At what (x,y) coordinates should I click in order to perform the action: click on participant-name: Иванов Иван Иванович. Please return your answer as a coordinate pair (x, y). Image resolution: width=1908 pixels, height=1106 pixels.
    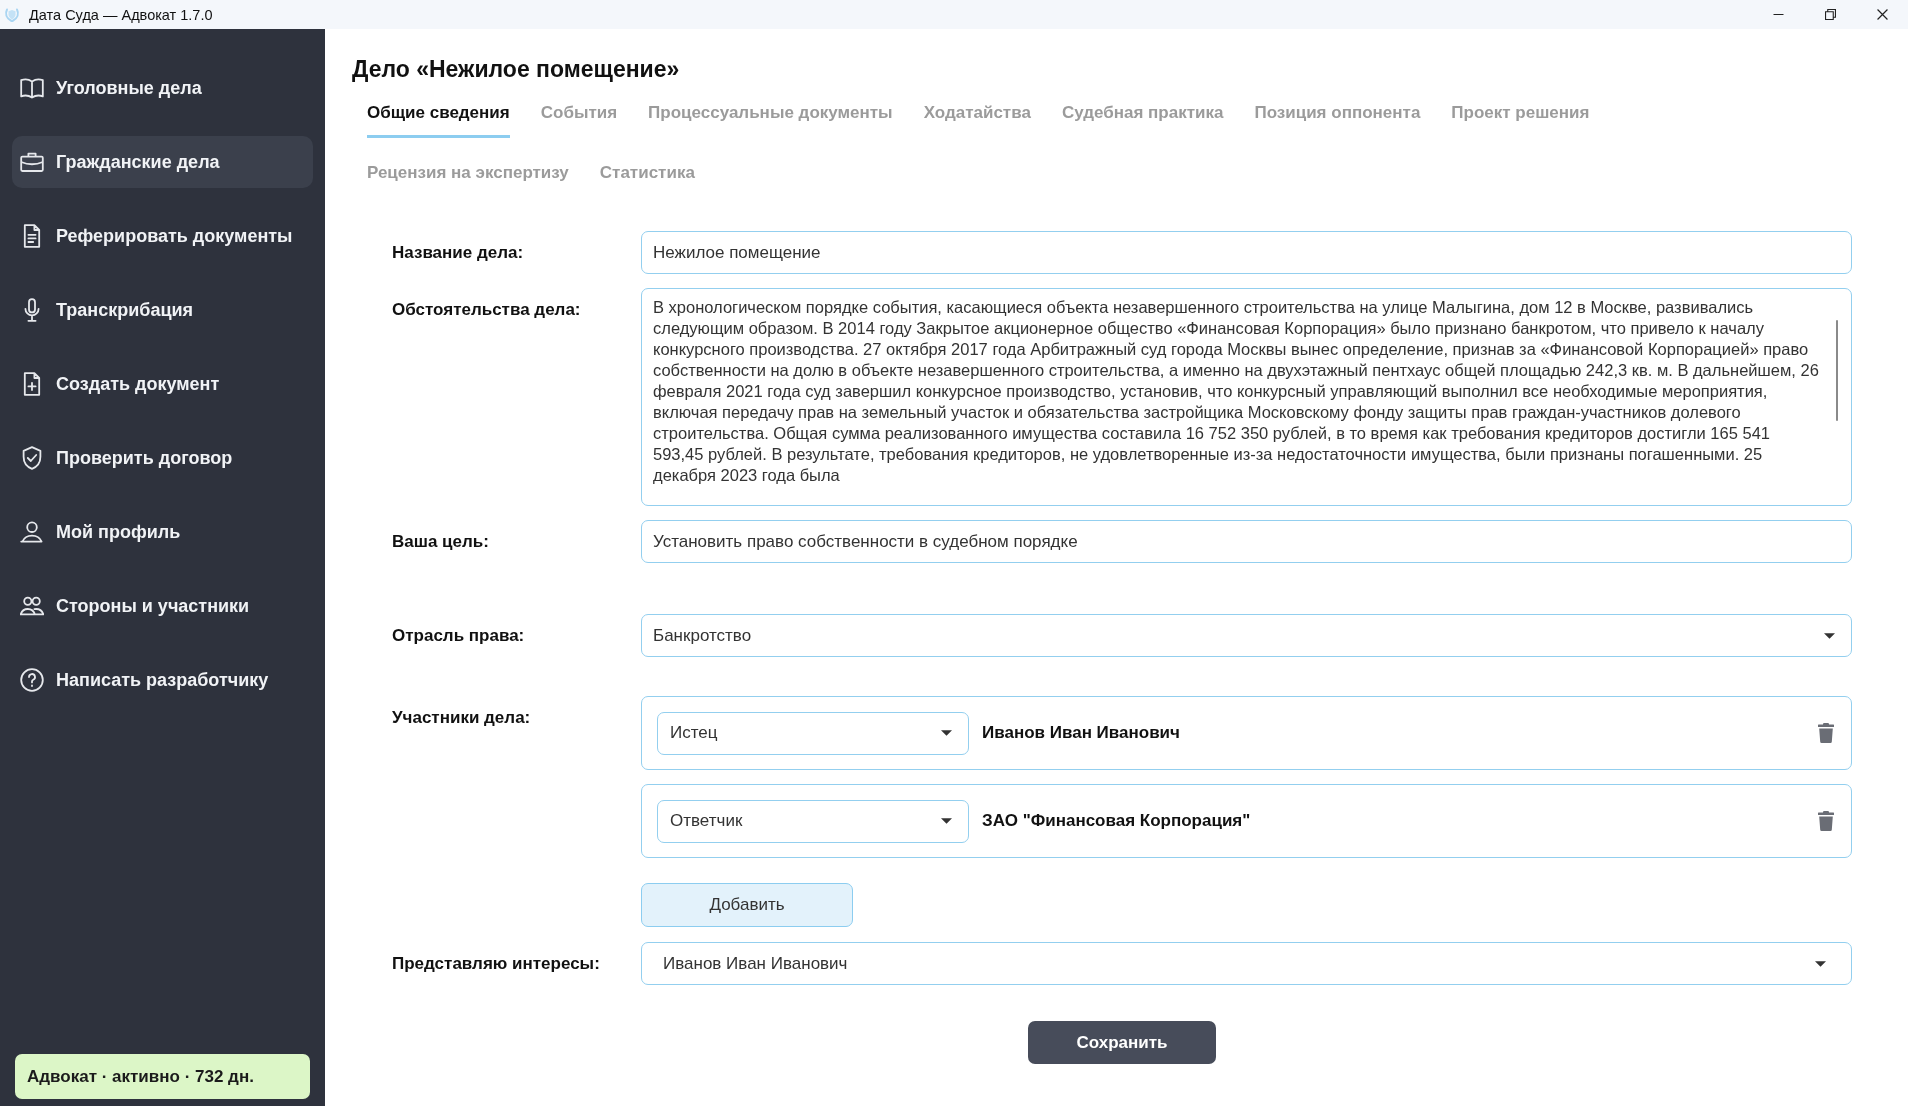
    Looking at the image, I should click on (1081, 733).